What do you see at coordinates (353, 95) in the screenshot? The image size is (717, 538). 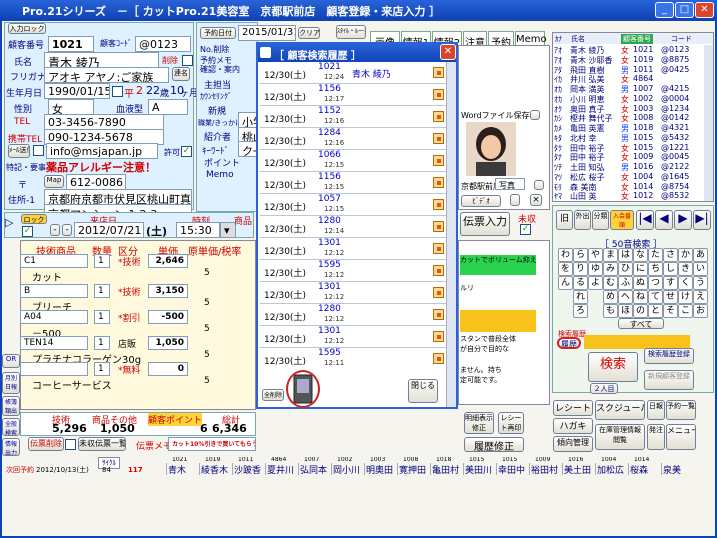 I see `history-row: 12/30(土) 1156 12:17` at bounding box center [353, 95].